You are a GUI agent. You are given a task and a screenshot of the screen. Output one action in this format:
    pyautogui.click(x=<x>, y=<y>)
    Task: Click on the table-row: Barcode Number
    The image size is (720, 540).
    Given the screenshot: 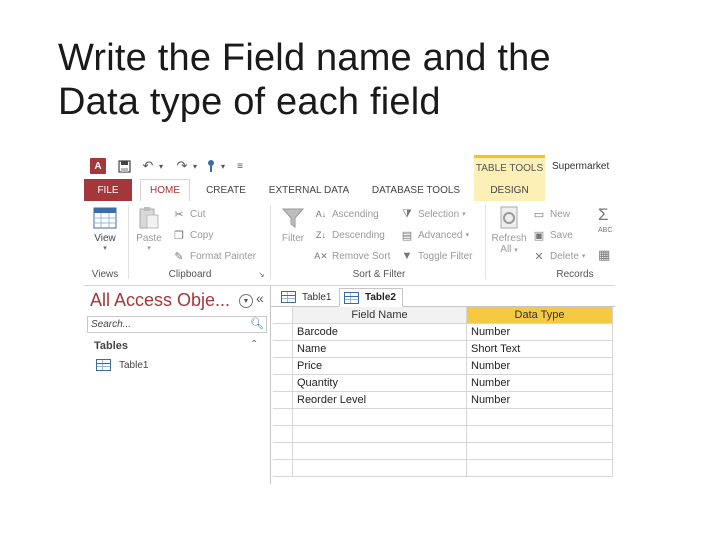 What is the action you would take?
    pyautogui.click(x=444, y=332)
    